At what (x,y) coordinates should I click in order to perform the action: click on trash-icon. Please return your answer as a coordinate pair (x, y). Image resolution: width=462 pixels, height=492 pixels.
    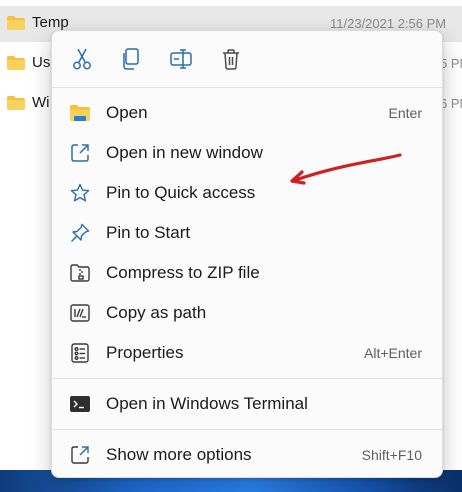
    Looking at the image, I should click on (231, 59).